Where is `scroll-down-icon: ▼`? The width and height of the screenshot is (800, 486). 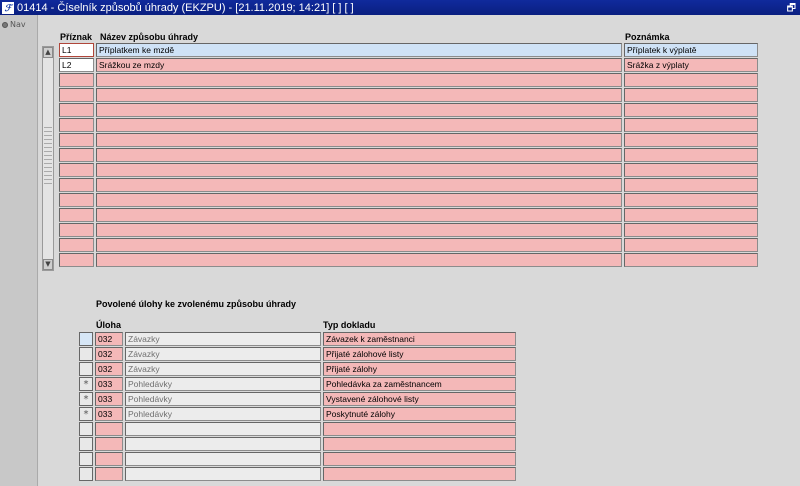
scroll-down-icon: ▼ is located at coordinates (48, 264).